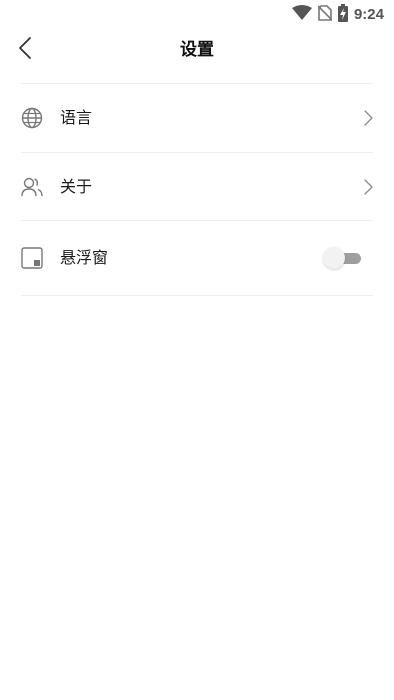 The height and width of the screenshot is (700, 394). What do you see at coordinates (334, 258) in the screenshot?
I see `toggle-thumb` at bounding box center [334, 258].